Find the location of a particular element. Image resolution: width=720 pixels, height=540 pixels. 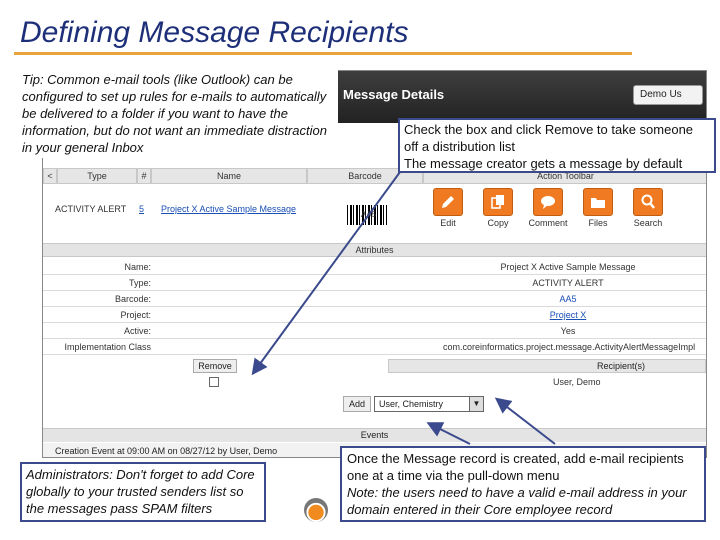

add-arrow-left is located at coordinates (448, 433).